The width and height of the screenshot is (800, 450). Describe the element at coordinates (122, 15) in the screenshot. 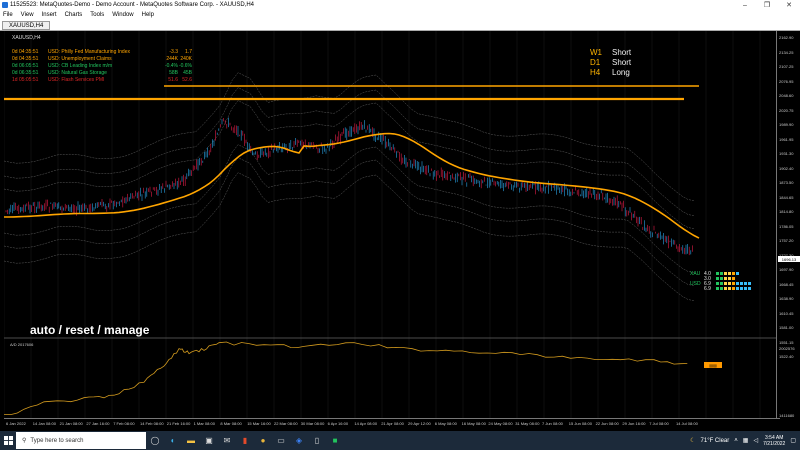

I see `menu-window: Window` at that location.